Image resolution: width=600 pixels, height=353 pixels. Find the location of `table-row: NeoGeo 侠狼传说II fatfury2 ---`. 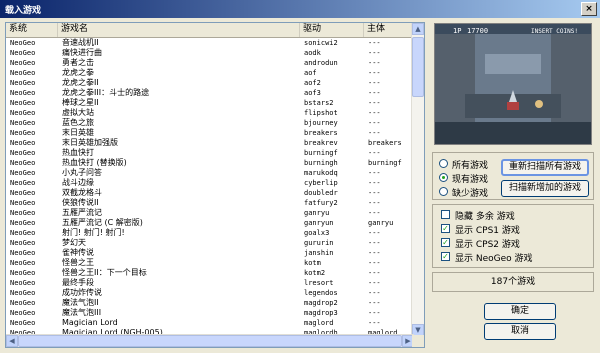

table-row: NeoGeo 侠狼传说II fatfury2 --- is located at coordinates (210, 203).